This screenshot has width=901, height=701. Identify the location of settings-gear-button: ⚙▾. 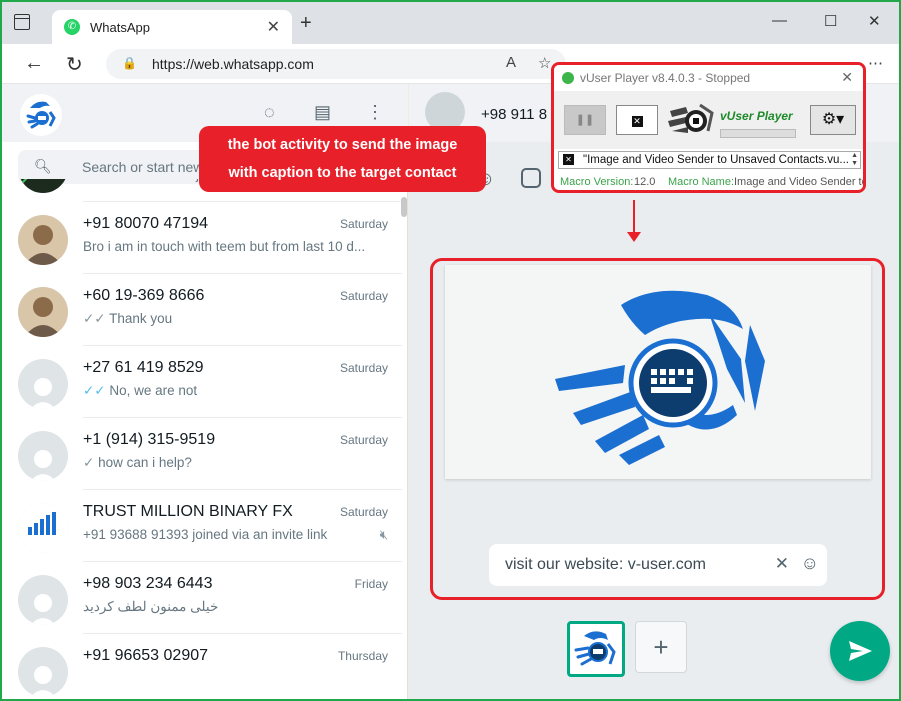
(833, 120).